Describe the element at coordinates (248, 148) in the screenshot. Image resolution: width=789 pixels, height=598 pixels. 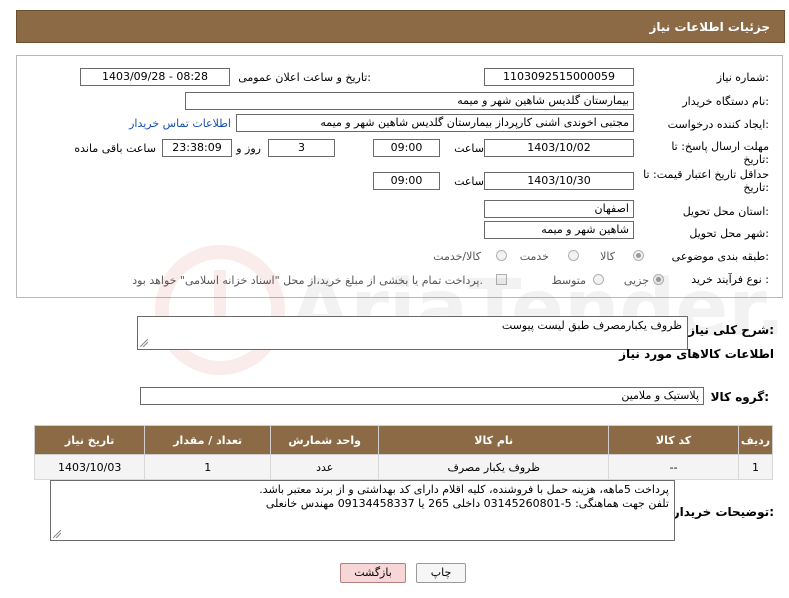
I see `days-label: روز و` at that location.